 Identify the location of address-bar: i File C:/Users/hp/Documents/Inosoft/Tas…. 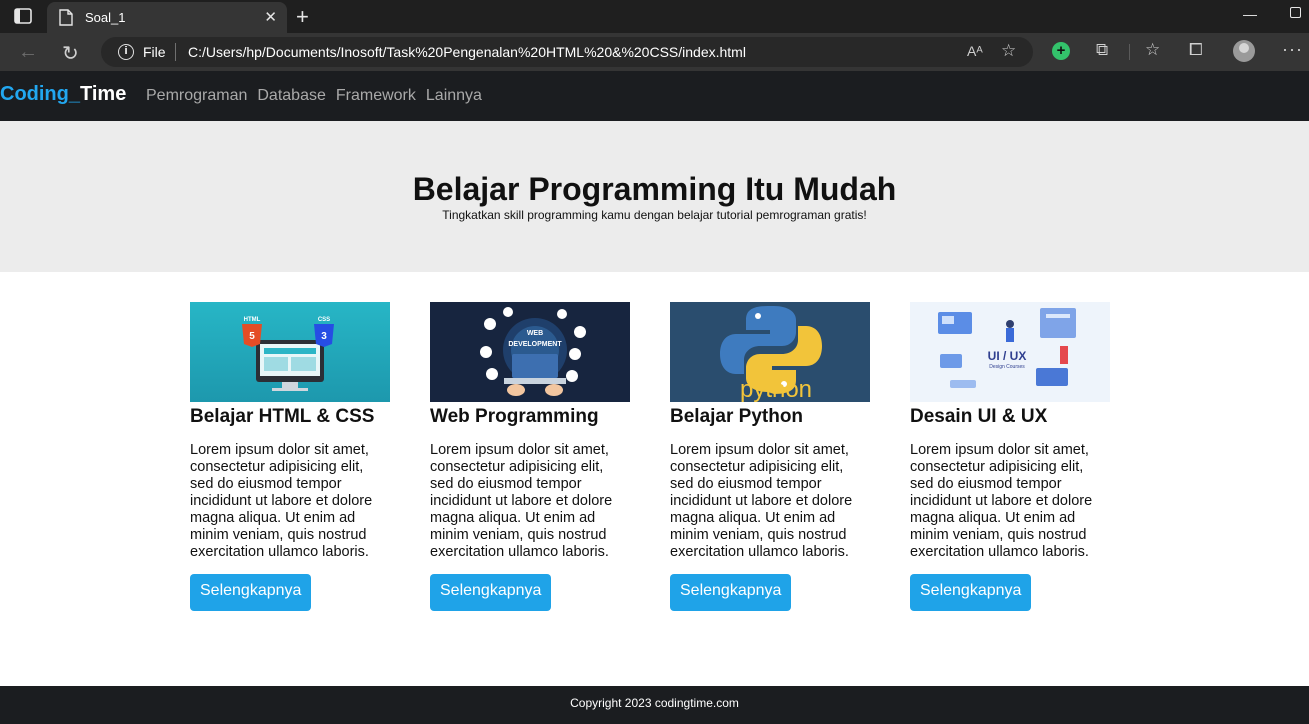
(567, 52).